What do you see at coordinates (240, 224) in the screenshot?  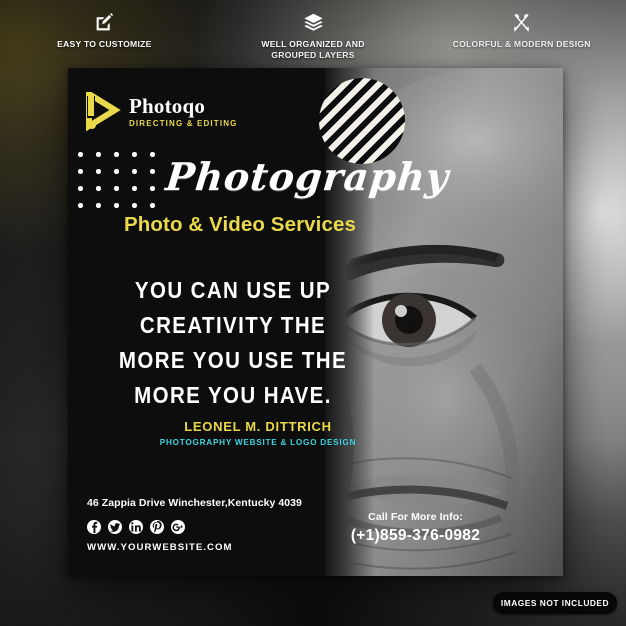 I see `sub-heading: Photo & Video Services` at bounding box center [240, 224].